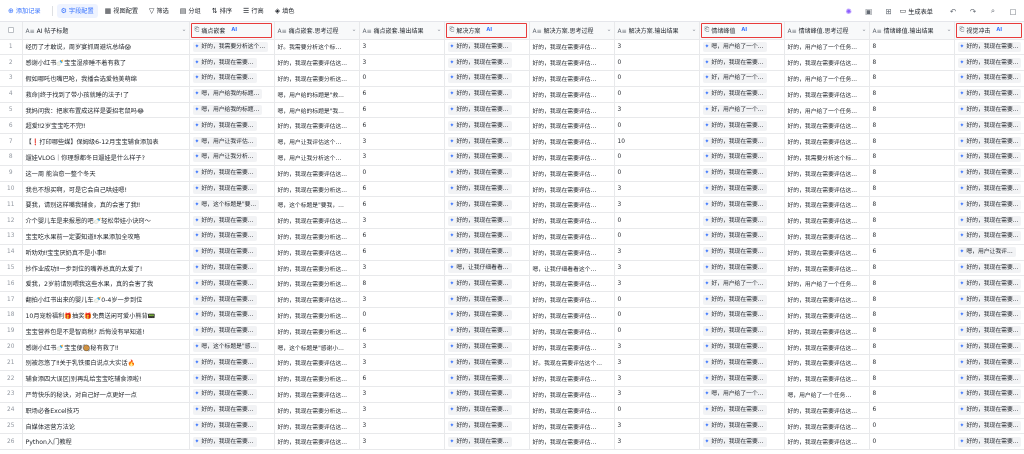 Image resolution: width=1024 pixels, height=454 pixels. I want to click on fill-color-button: ◈ 填色, so click(285, 11).